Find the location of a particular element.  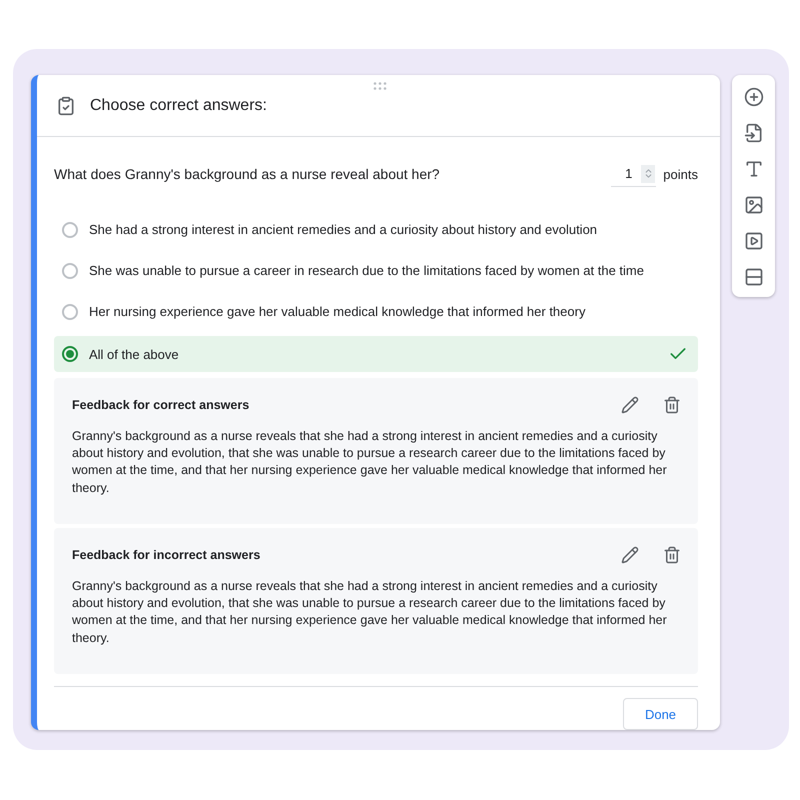

answer-option: She had a strong interest in ancient remedies and a curiosity about history and evolution is located at coordinates (376, 229).